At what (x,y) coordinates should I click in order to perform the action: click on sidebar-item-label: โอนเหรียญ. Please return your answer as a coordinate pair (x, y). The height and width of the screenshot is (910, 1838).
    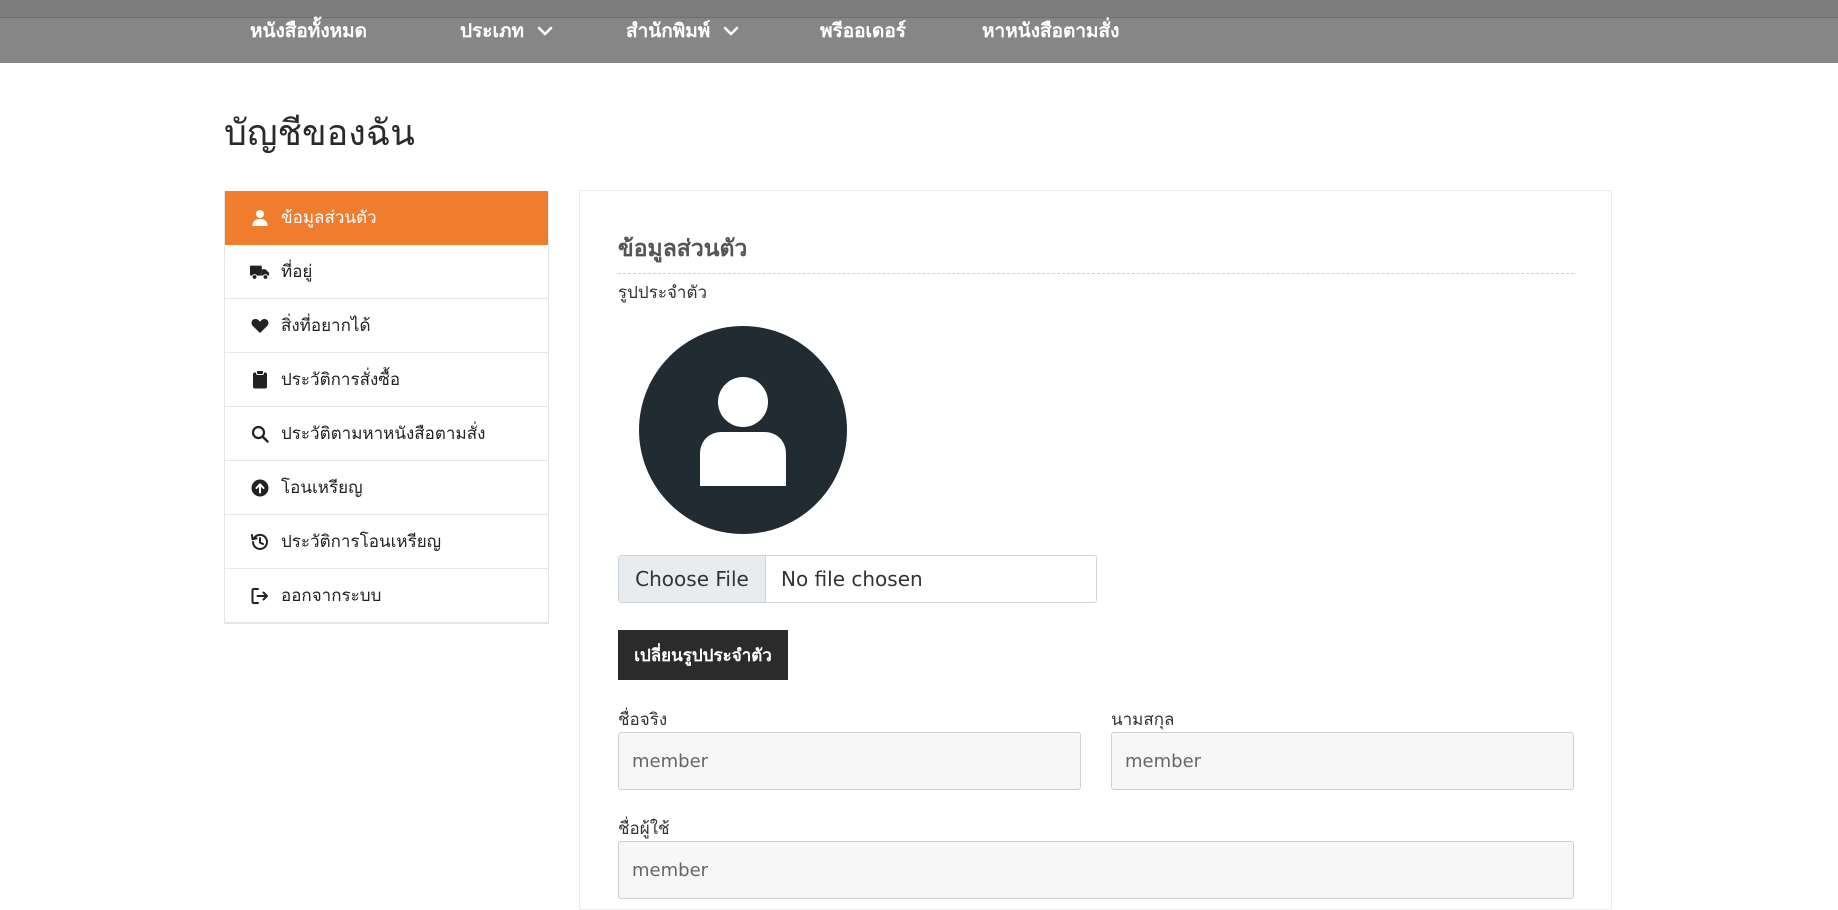
    Looking at the image, I should click on (322, 488).